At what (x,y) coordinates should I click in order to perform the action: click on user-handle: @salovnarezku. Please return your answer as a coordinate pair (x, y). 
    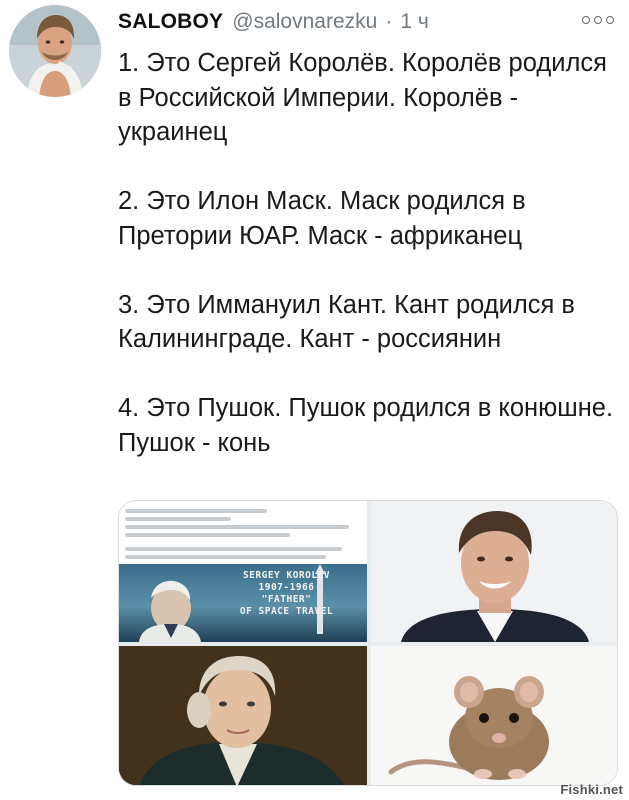
    Looking at the image, I should click on (304, 22).